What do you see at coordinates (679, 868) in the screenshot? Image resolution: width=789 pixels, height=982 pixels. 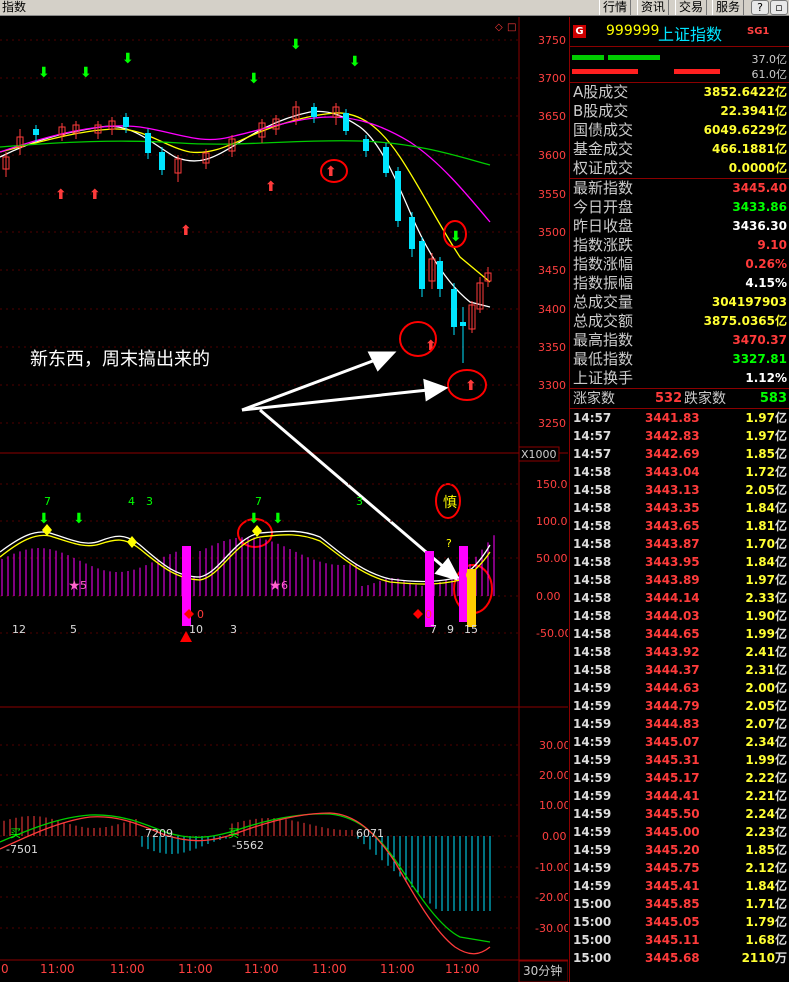 I see `tick-row: 14:59 3445.75 2.12亿` at bounding box center [679, 868].